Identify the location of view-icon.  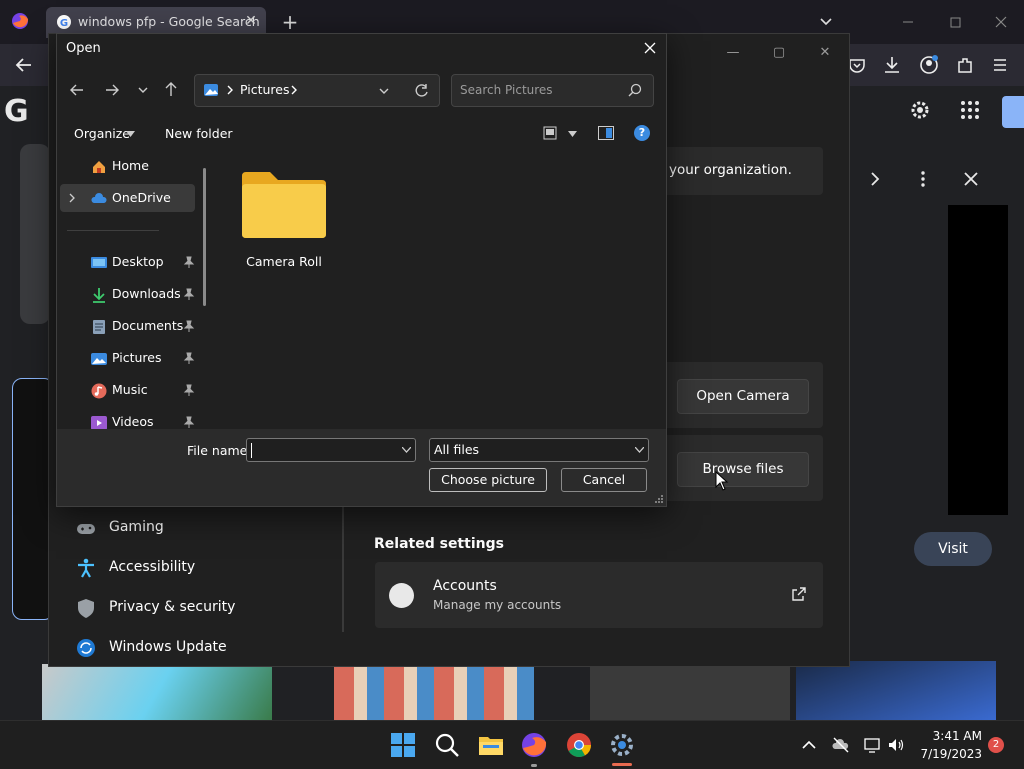
(550, 133).